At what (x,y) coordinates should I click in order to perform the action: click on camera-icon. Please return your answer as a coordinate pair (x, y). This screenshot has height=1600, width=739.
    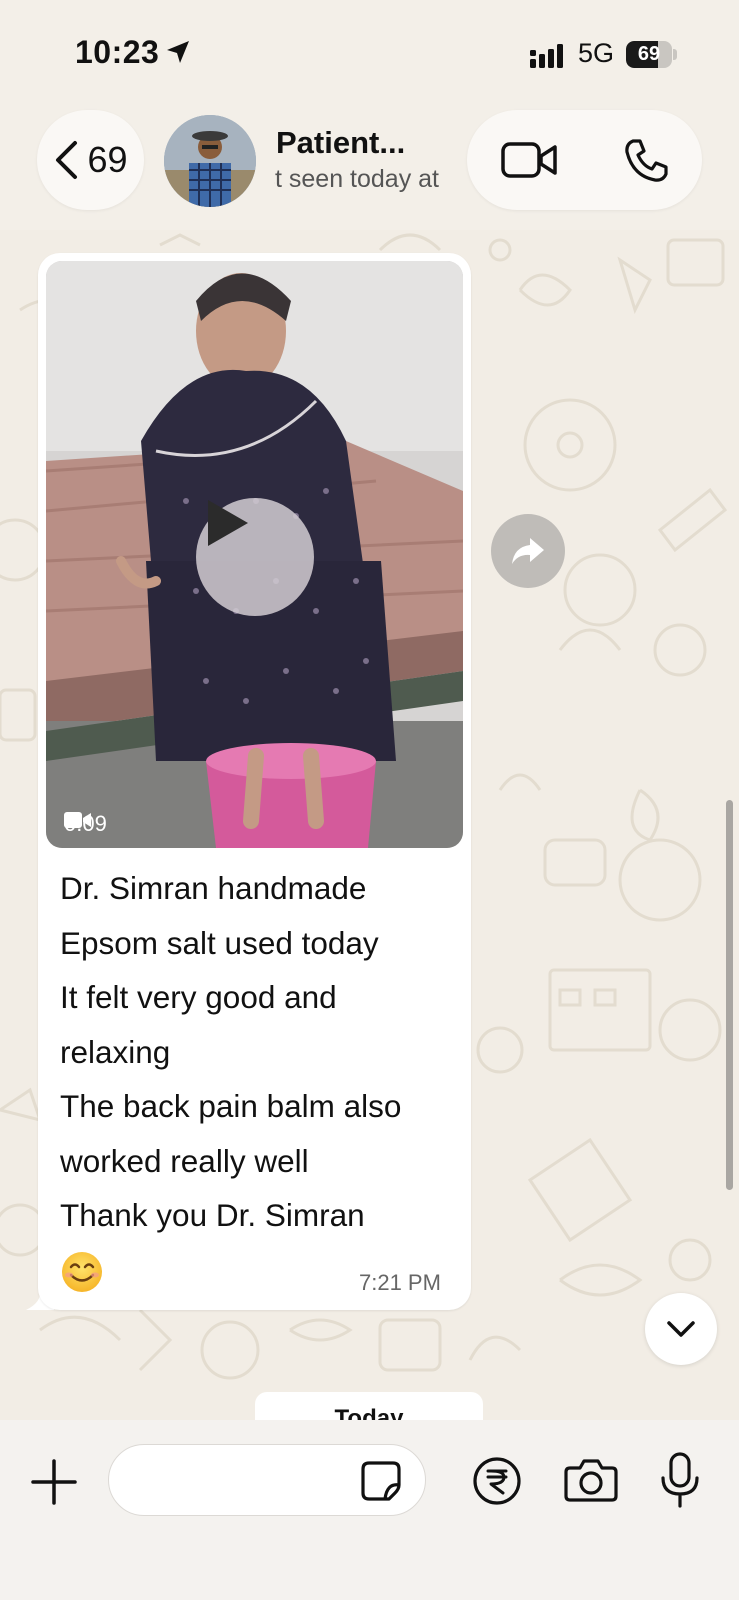
    Looking at the image, I should click on (591, 1480).